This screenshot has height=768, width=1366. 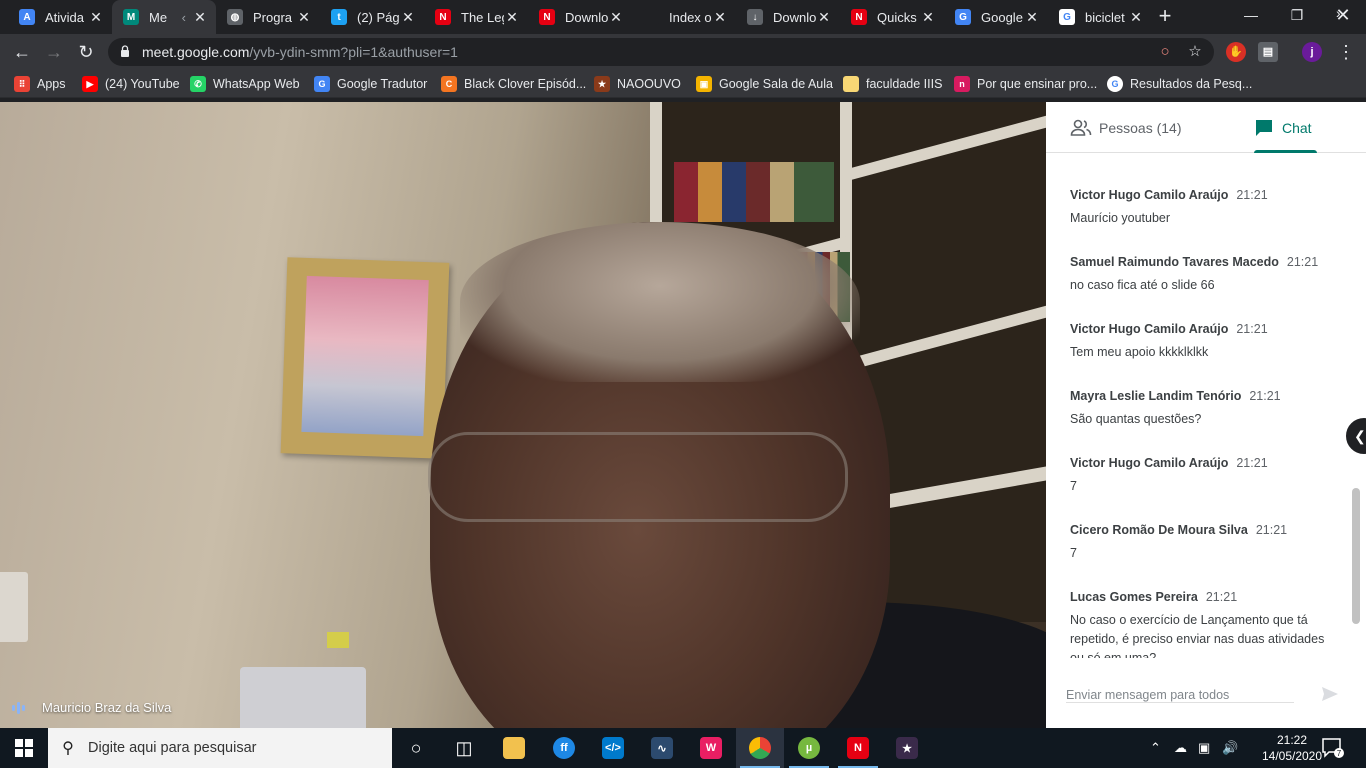 I want to click on volume-icon: 🔊, so click(x=1230, y=748).